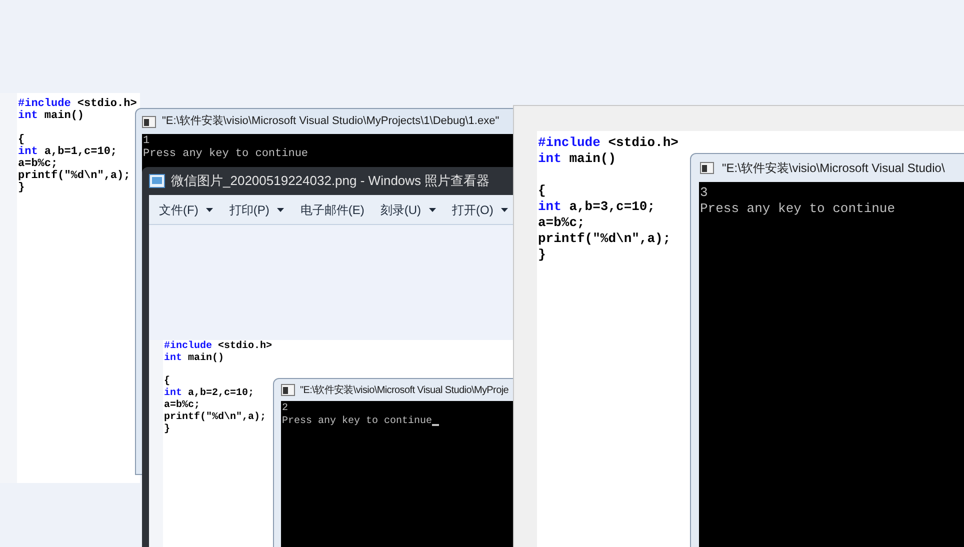  Describe the element at coordinates (157, 181) in the screenshot. I see `picture-icon` at that location.